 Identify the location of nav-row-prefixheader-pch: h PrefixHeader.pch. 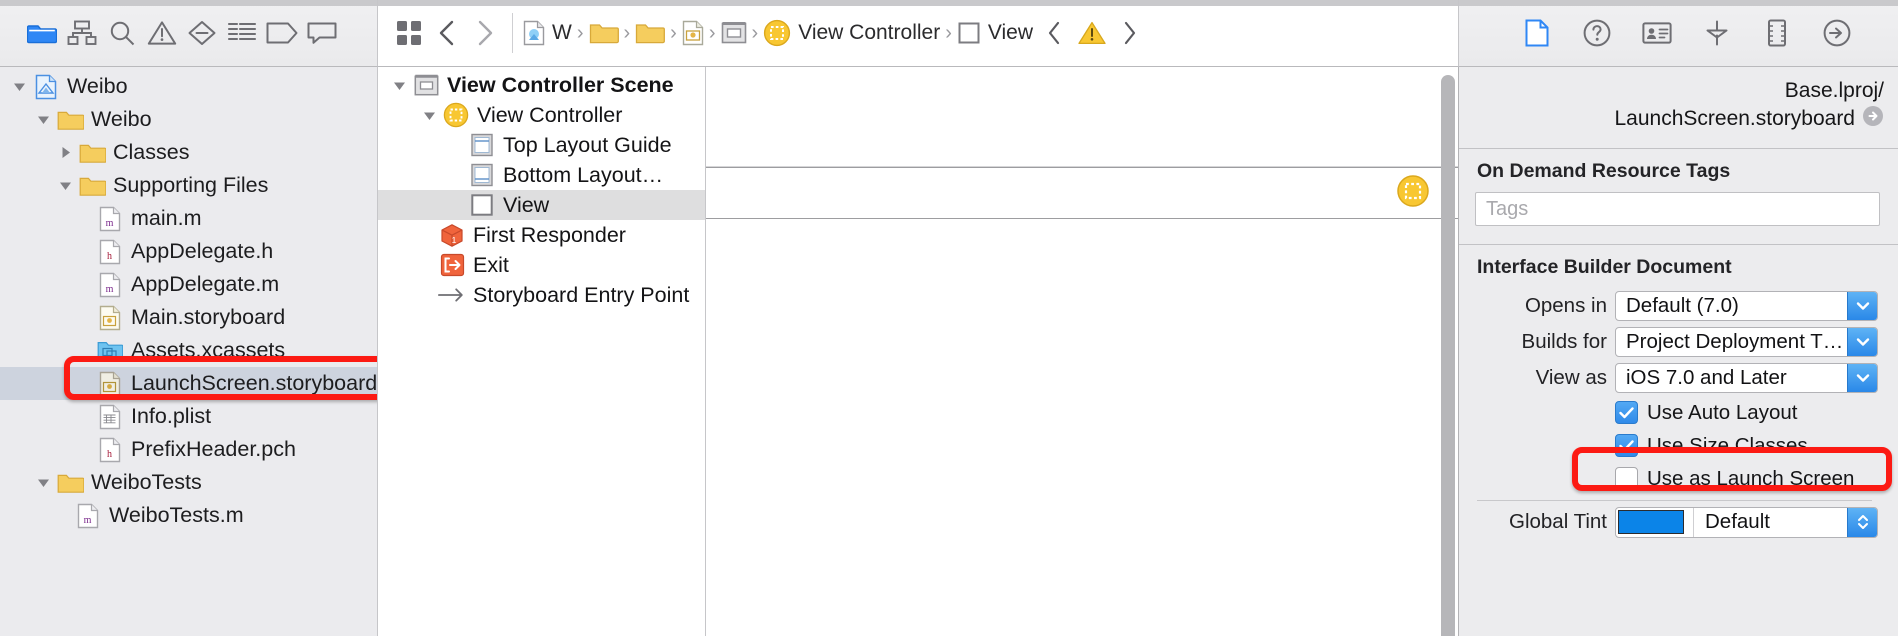
(188, 449).